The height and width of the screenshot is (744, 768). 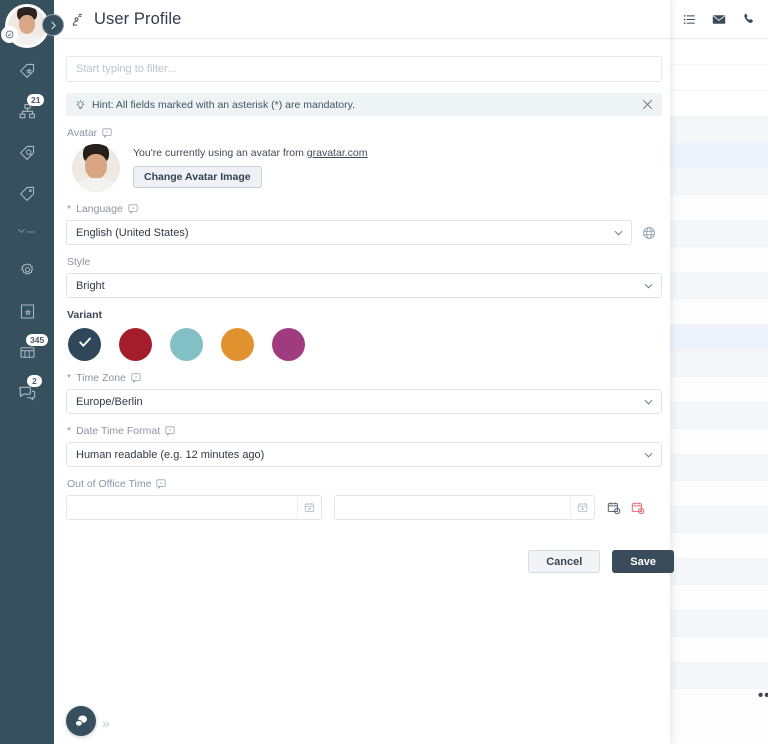 What do you see at coordinates (81, 721) in the screenshot?
I see `chat-bubbles-icon` at bounding box center [81, 721].